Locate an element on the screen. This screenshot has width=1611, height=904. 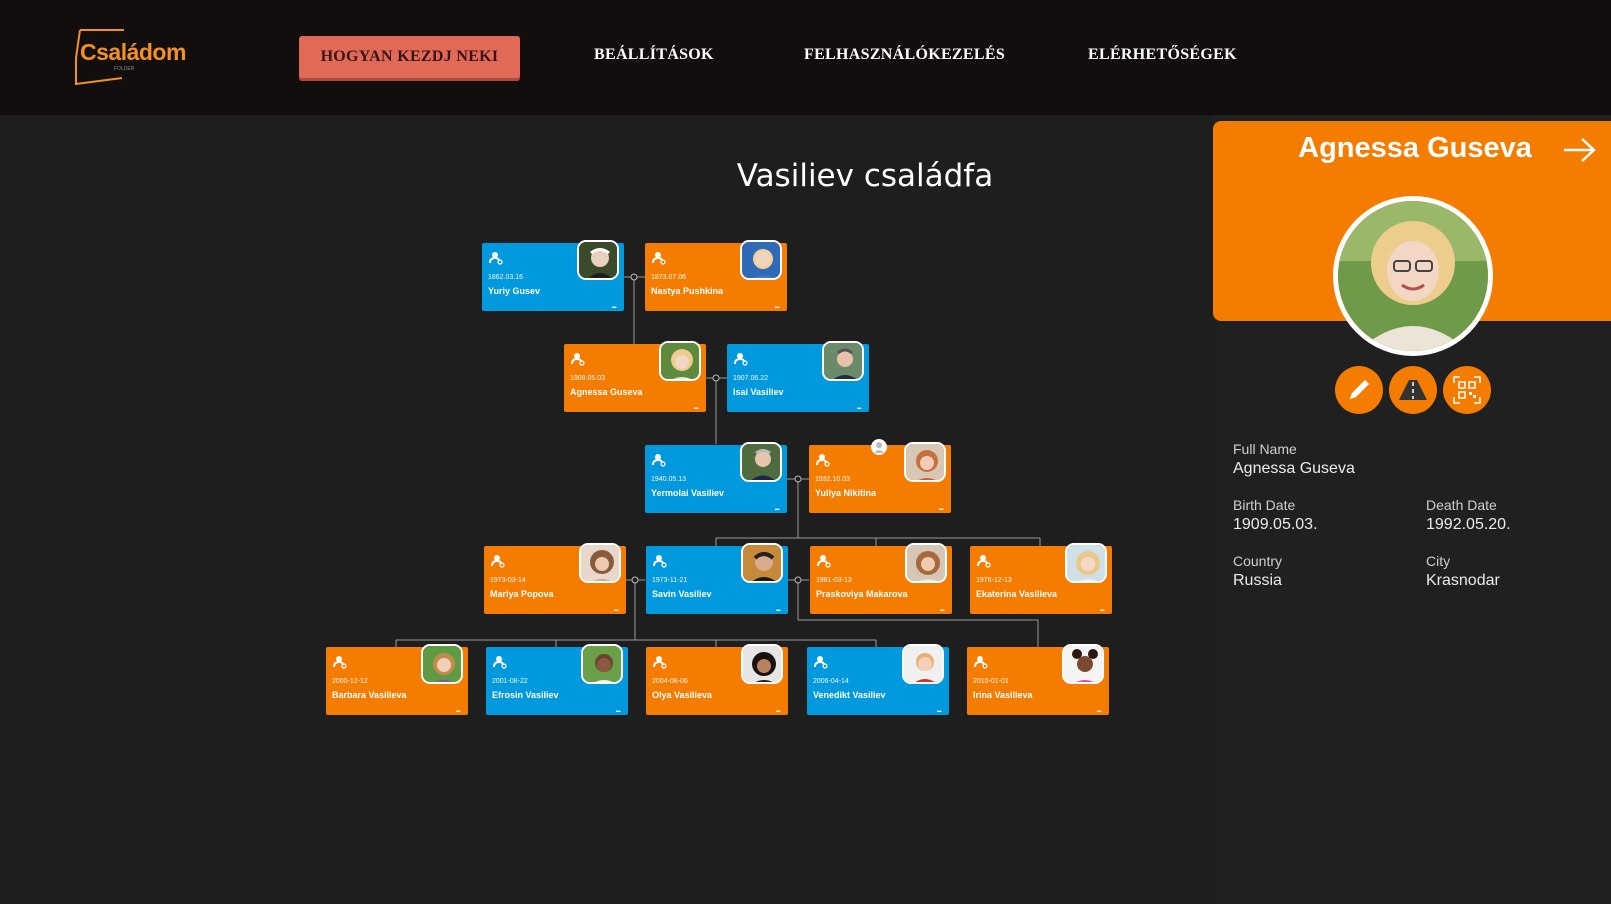
person-name: Savin Vasiliev is located at coordinates (682, 594).